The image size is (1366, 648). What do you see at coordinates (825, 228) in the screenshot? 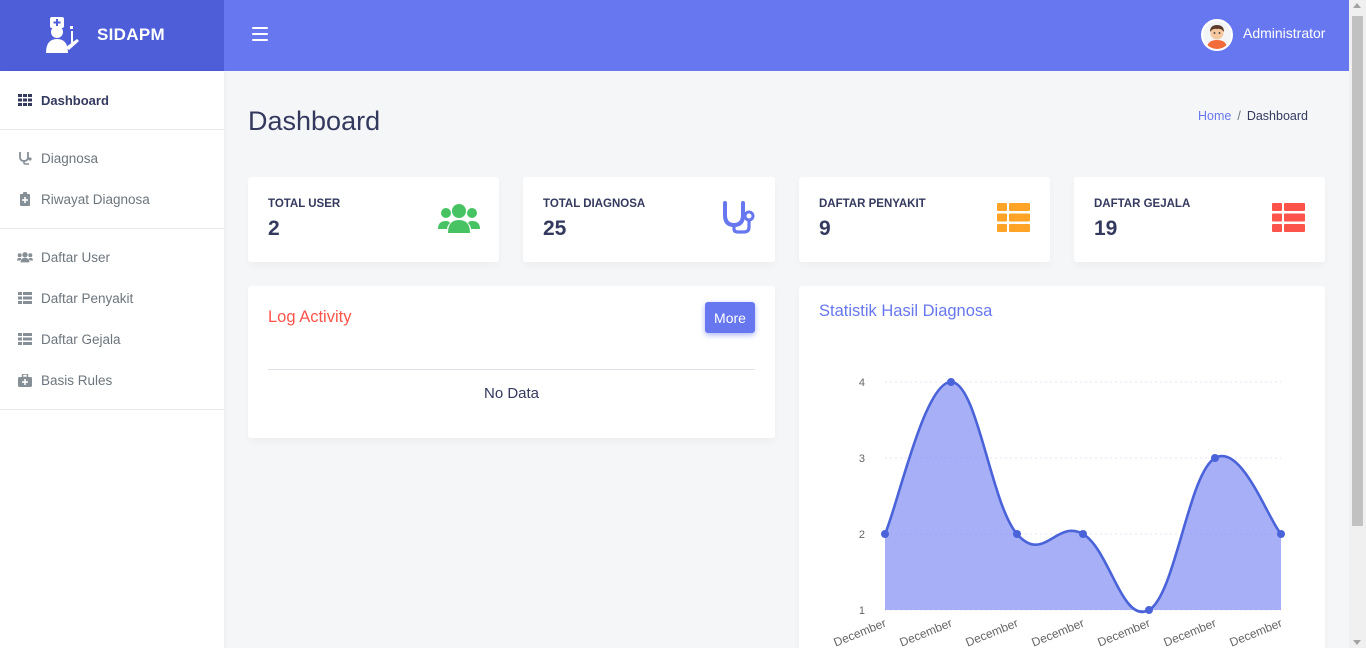
I see `stat-value: 9` at bounding box center [825, 228].